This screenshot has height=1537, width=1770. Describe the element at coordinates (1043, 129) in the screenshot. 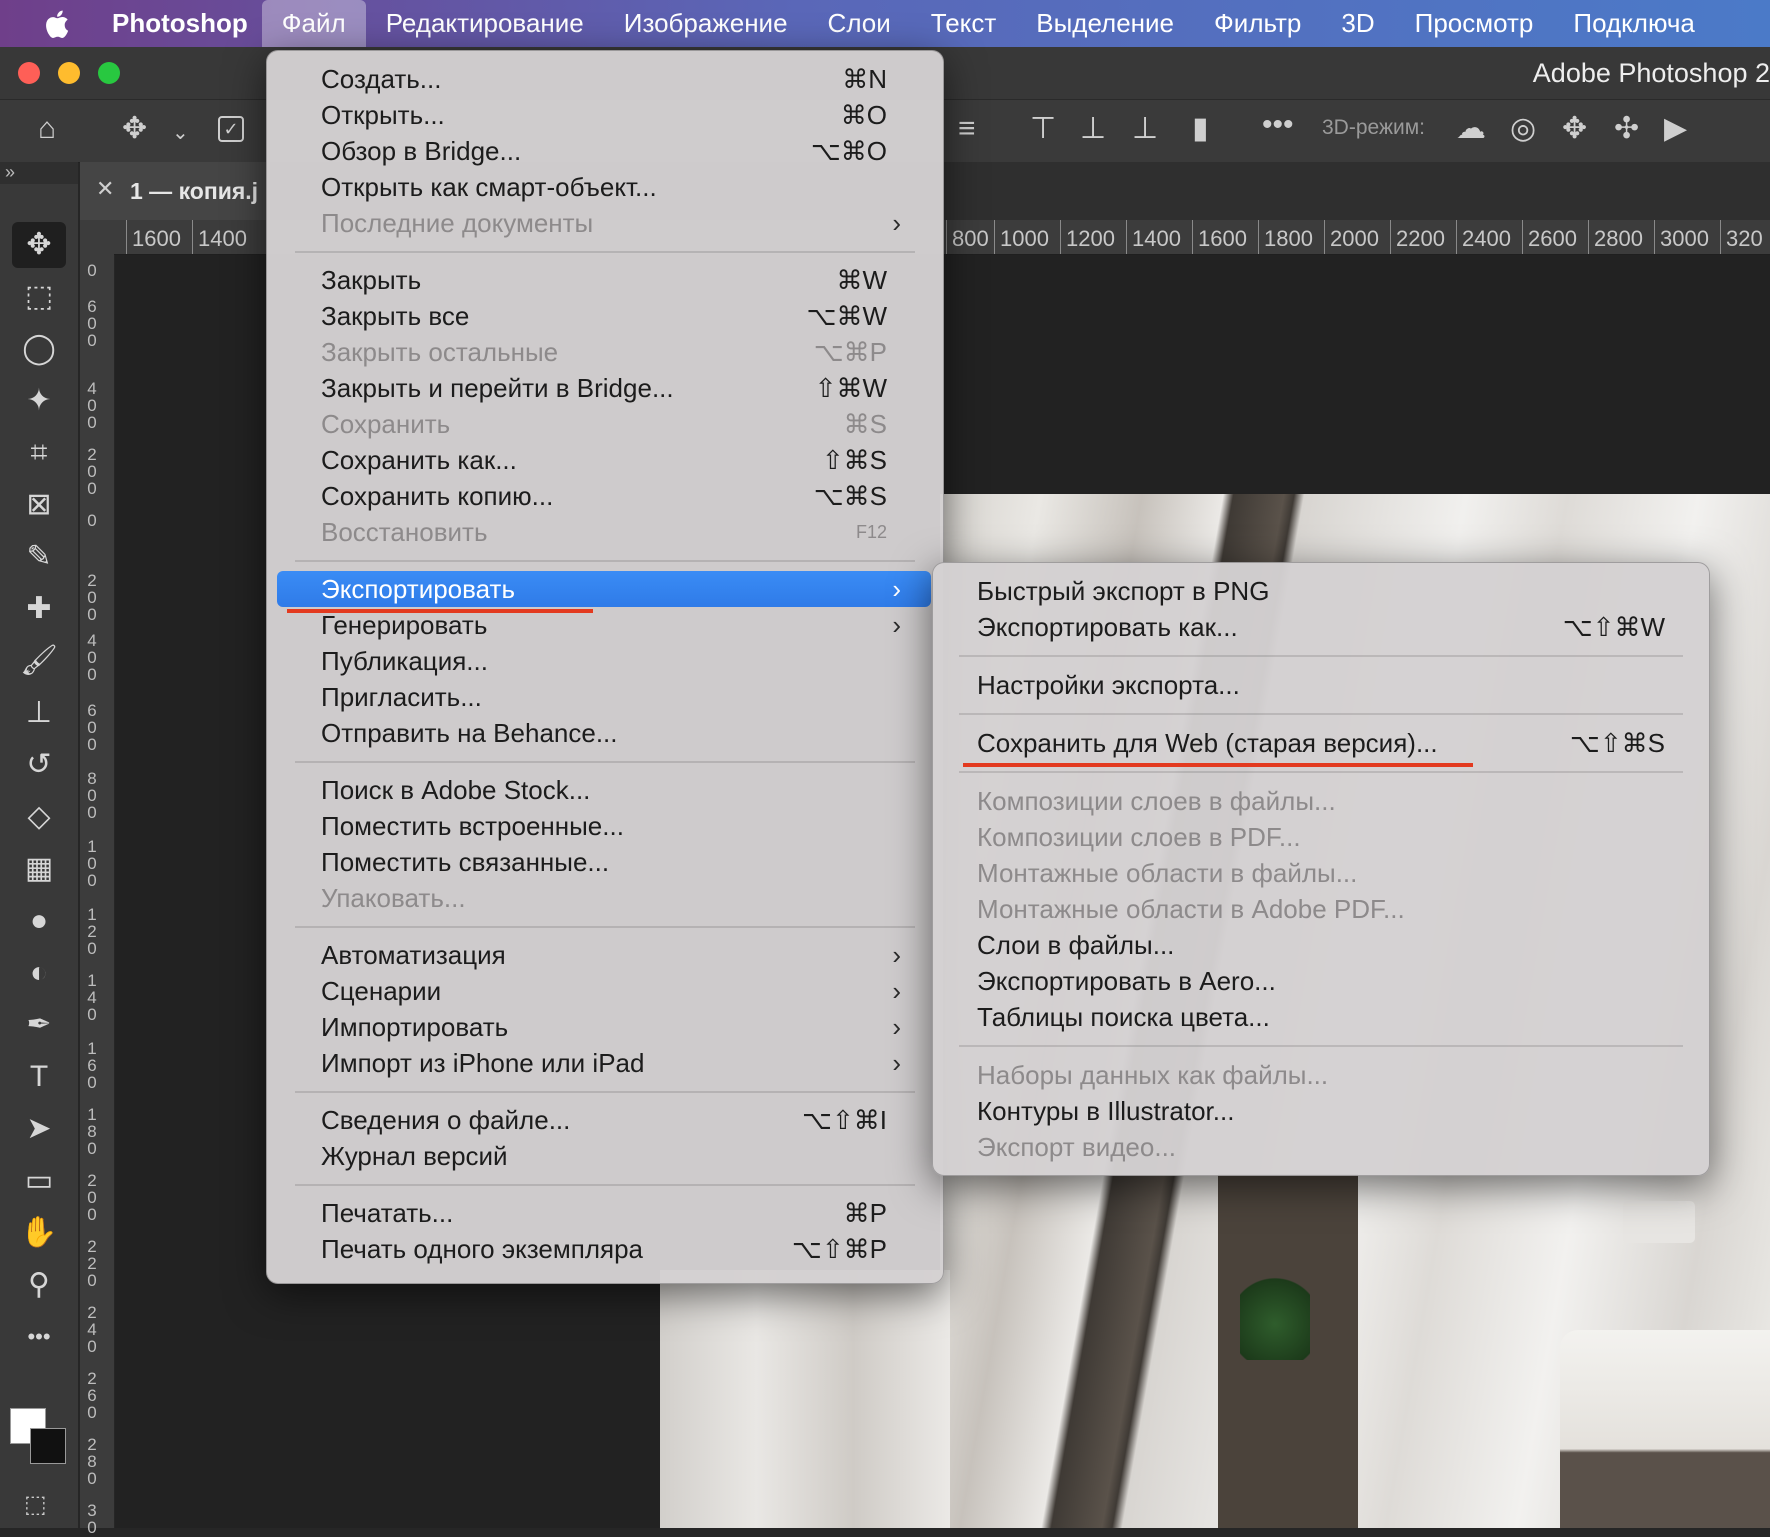

I see `align-top-icon: ⊤` at that location.